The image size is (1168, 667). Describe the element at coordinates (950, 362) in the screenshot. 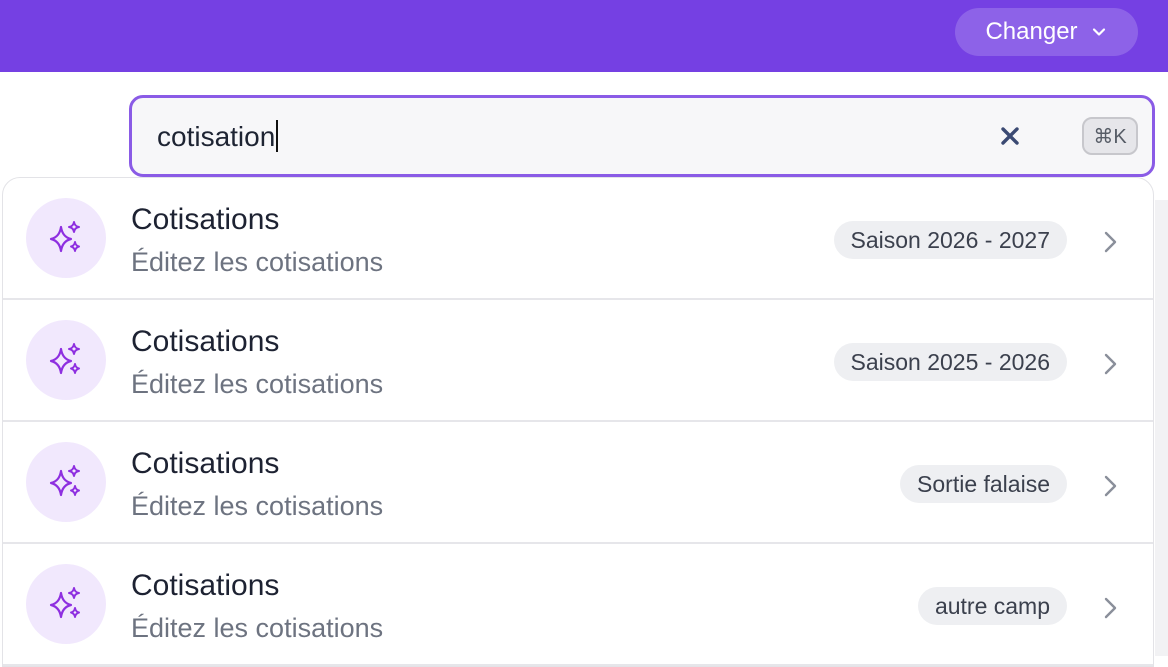

I see `season-badge: Saison 2025 - 2026` at that location.